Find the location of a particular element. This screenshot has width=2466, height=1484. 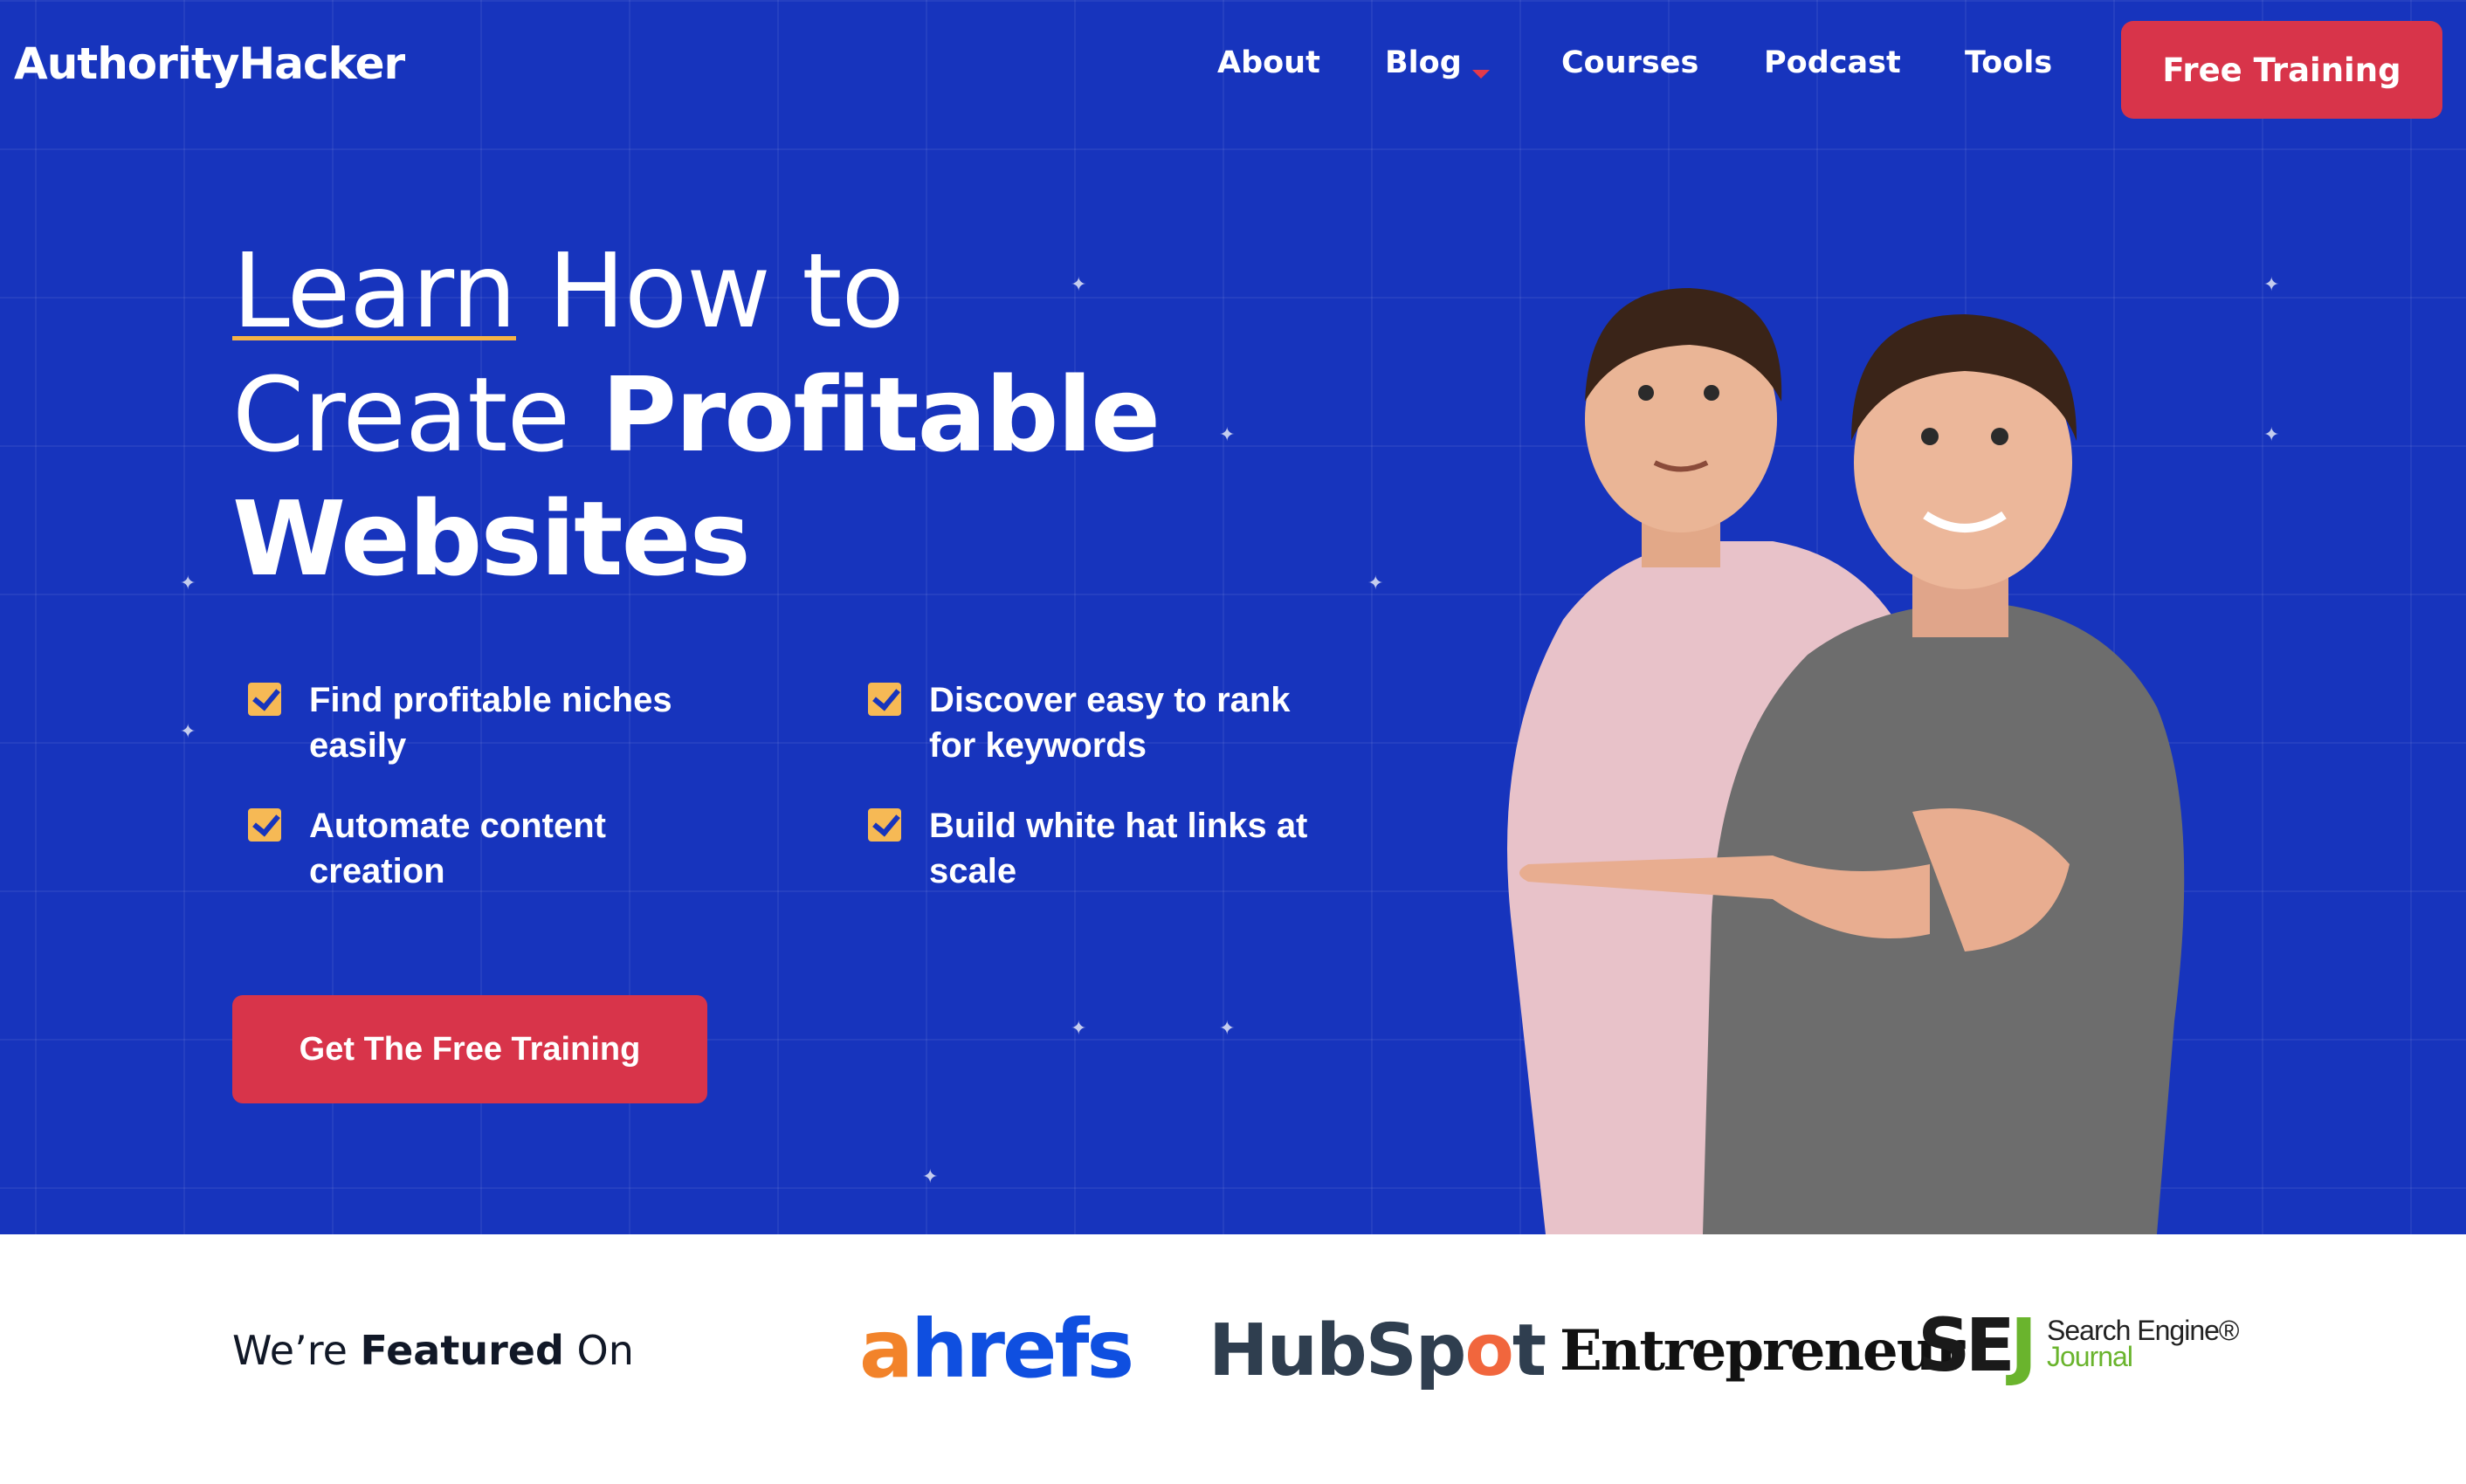

feature-text: Find profitable niches easily is located at coordinates (491, 723).